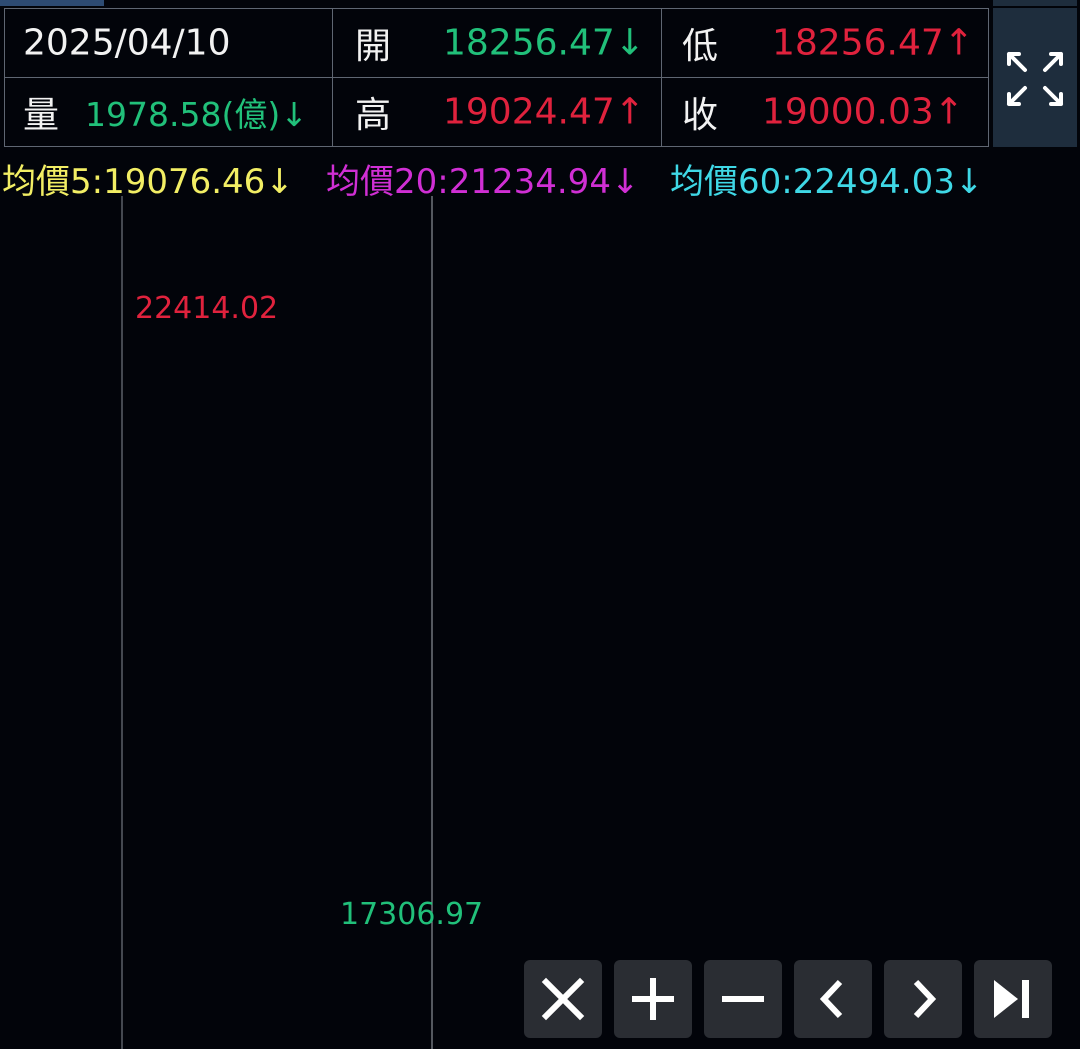  What do you see at coordinates (196, 114) in the screenshot?
I see `volume-value: 1978.58(億)↓` at bounding box center [196, 114].